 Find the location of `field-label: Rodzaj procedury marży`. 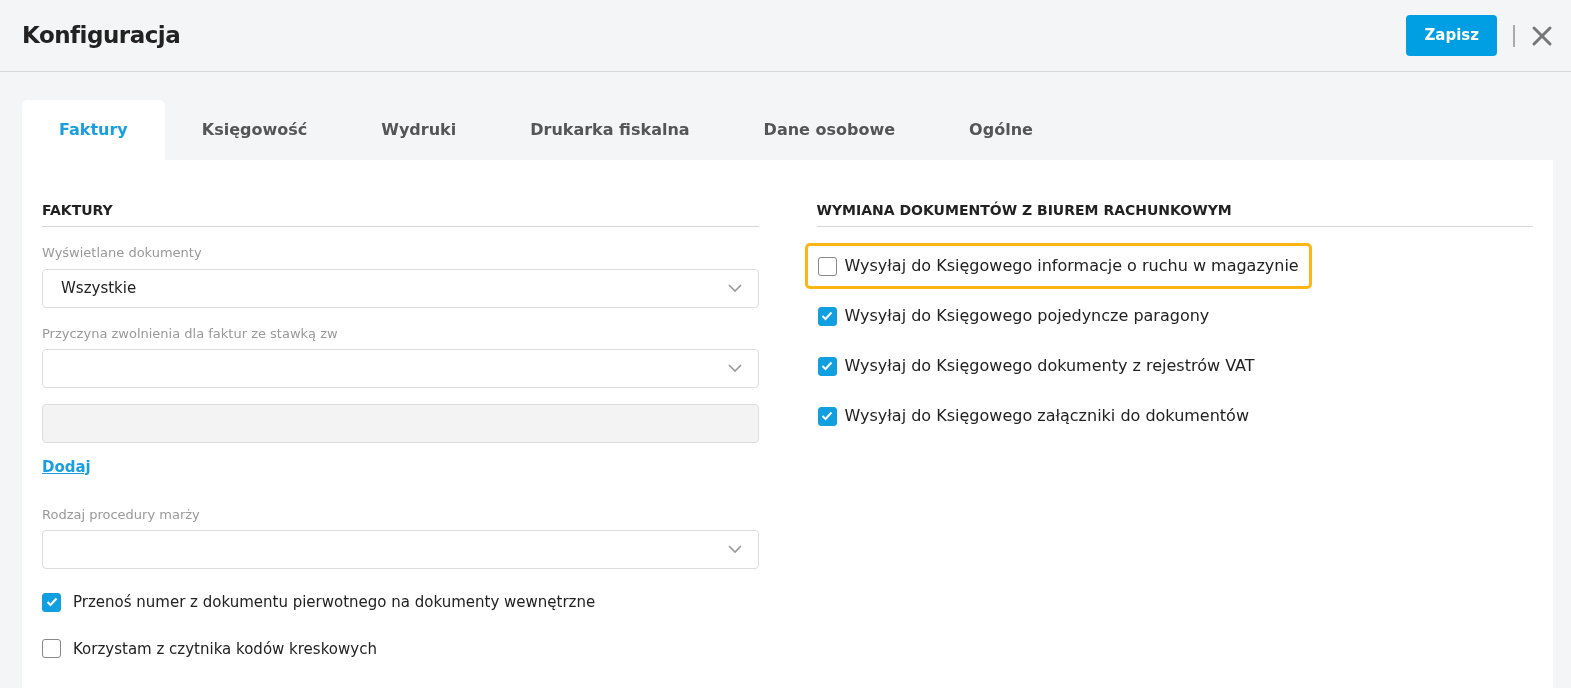

field-label: Rodzaj procedury marży is located at coordinates (121, 514).